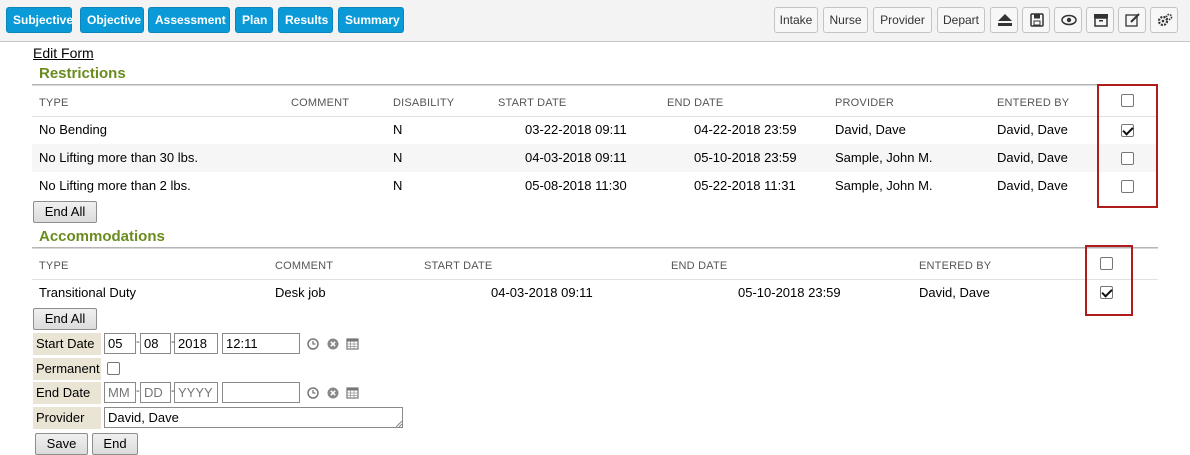 The image size is (1190, 455). I want to click on accommodations-header-end-date: END DATE, so click(699, 266).